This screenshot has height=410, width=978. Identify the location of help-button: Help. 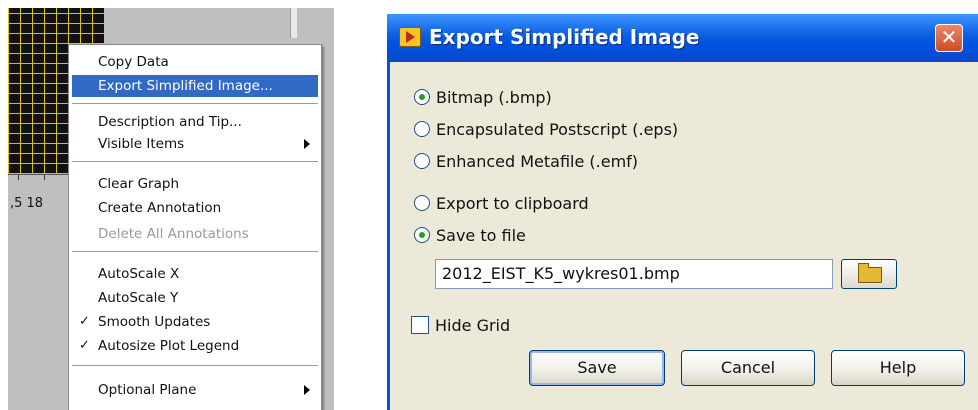
(898, 368).